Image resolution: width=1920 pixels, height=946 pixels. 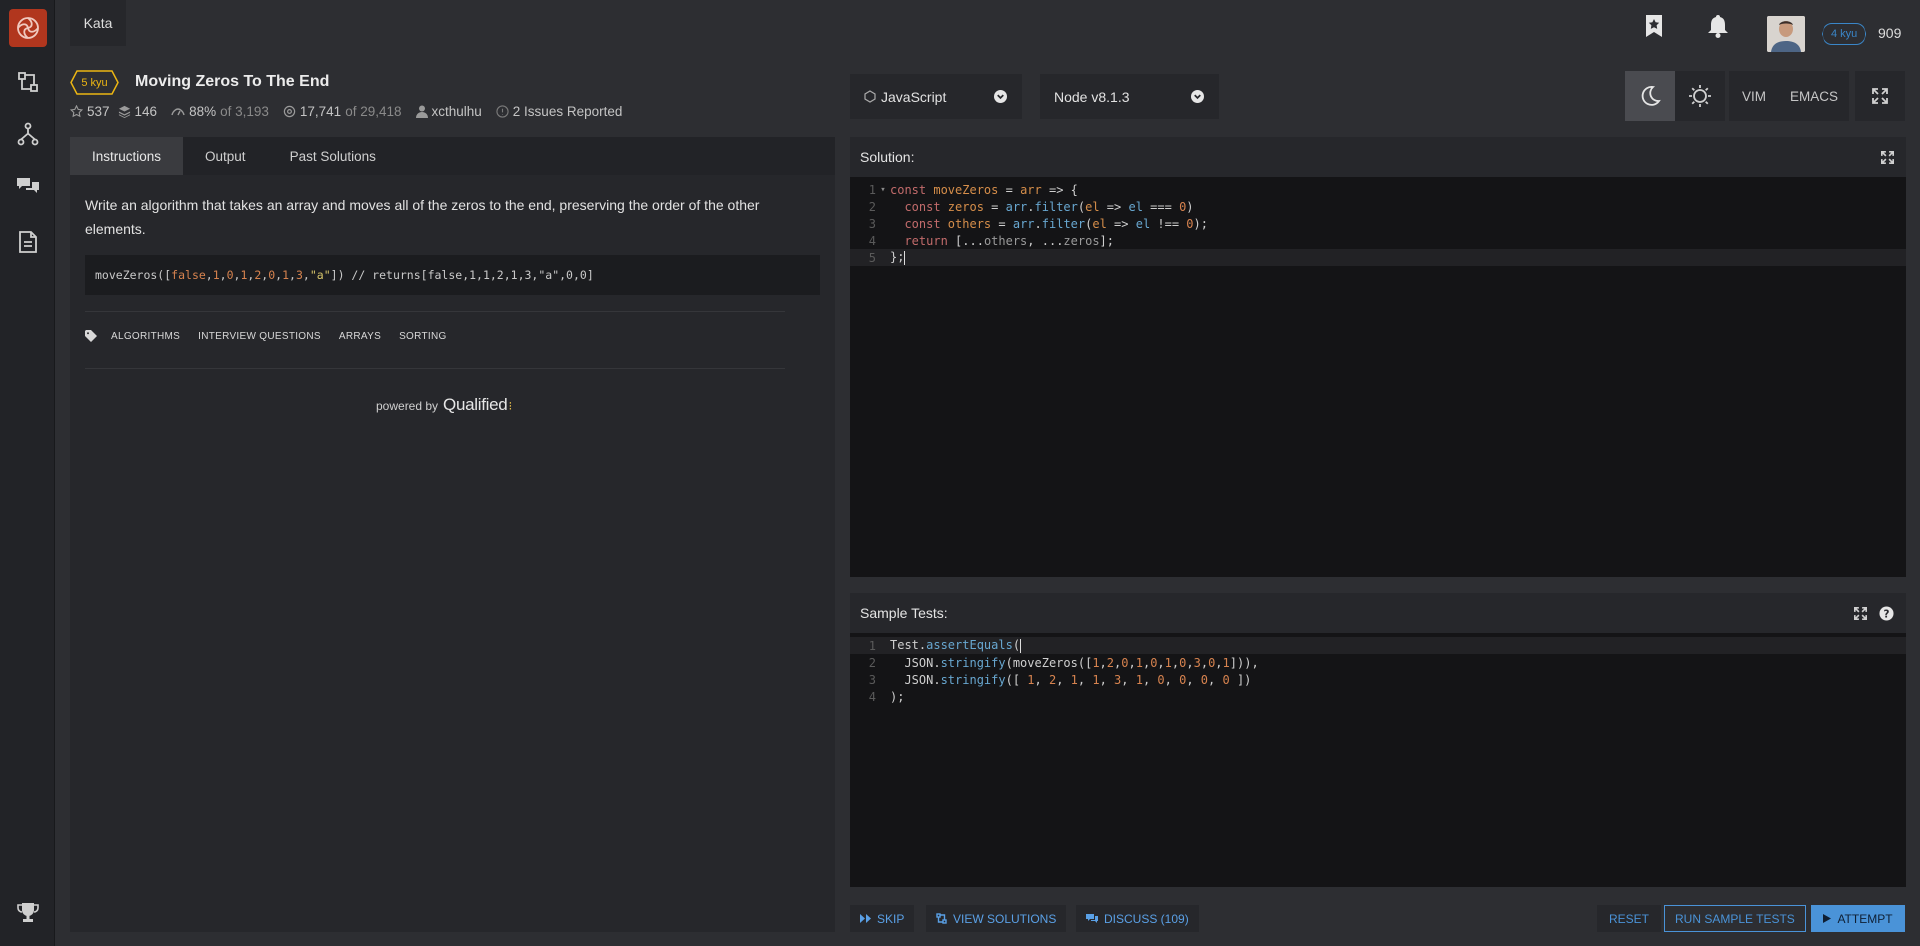 What do you see at coordinates (1378, 613) in the screenshot?
I see `sample-tests-header: Sample Tests: ?` at bounding box center [1378, 613].